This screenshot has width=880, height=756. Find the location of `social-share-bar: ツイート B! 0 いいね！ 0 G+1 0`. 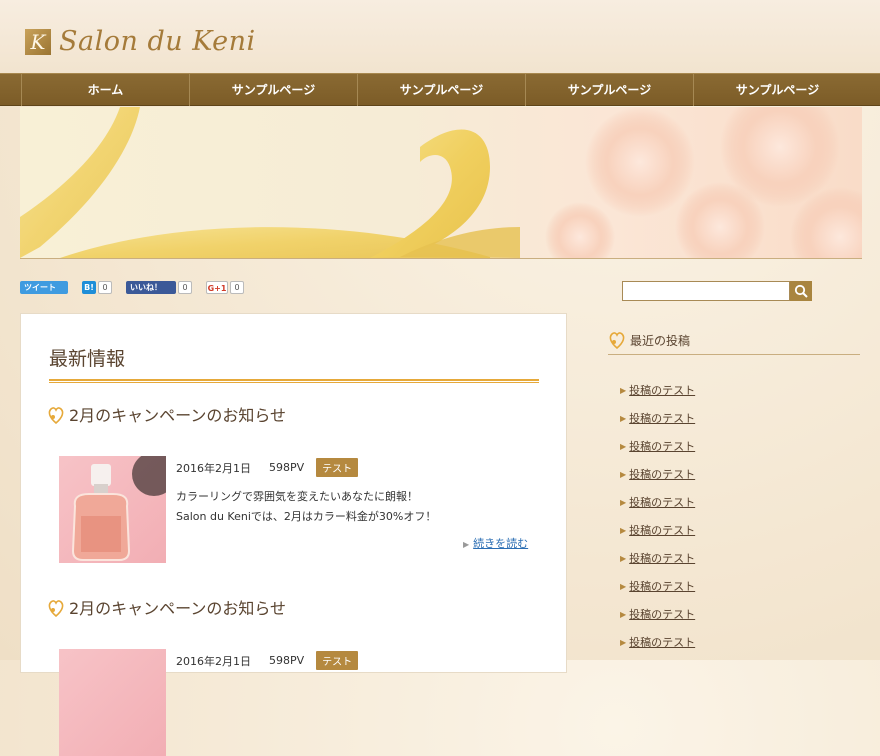

social-share-bar: ツイート B! 0 いいね！ 0 G+1 0 is located at coordinates (132, 287).